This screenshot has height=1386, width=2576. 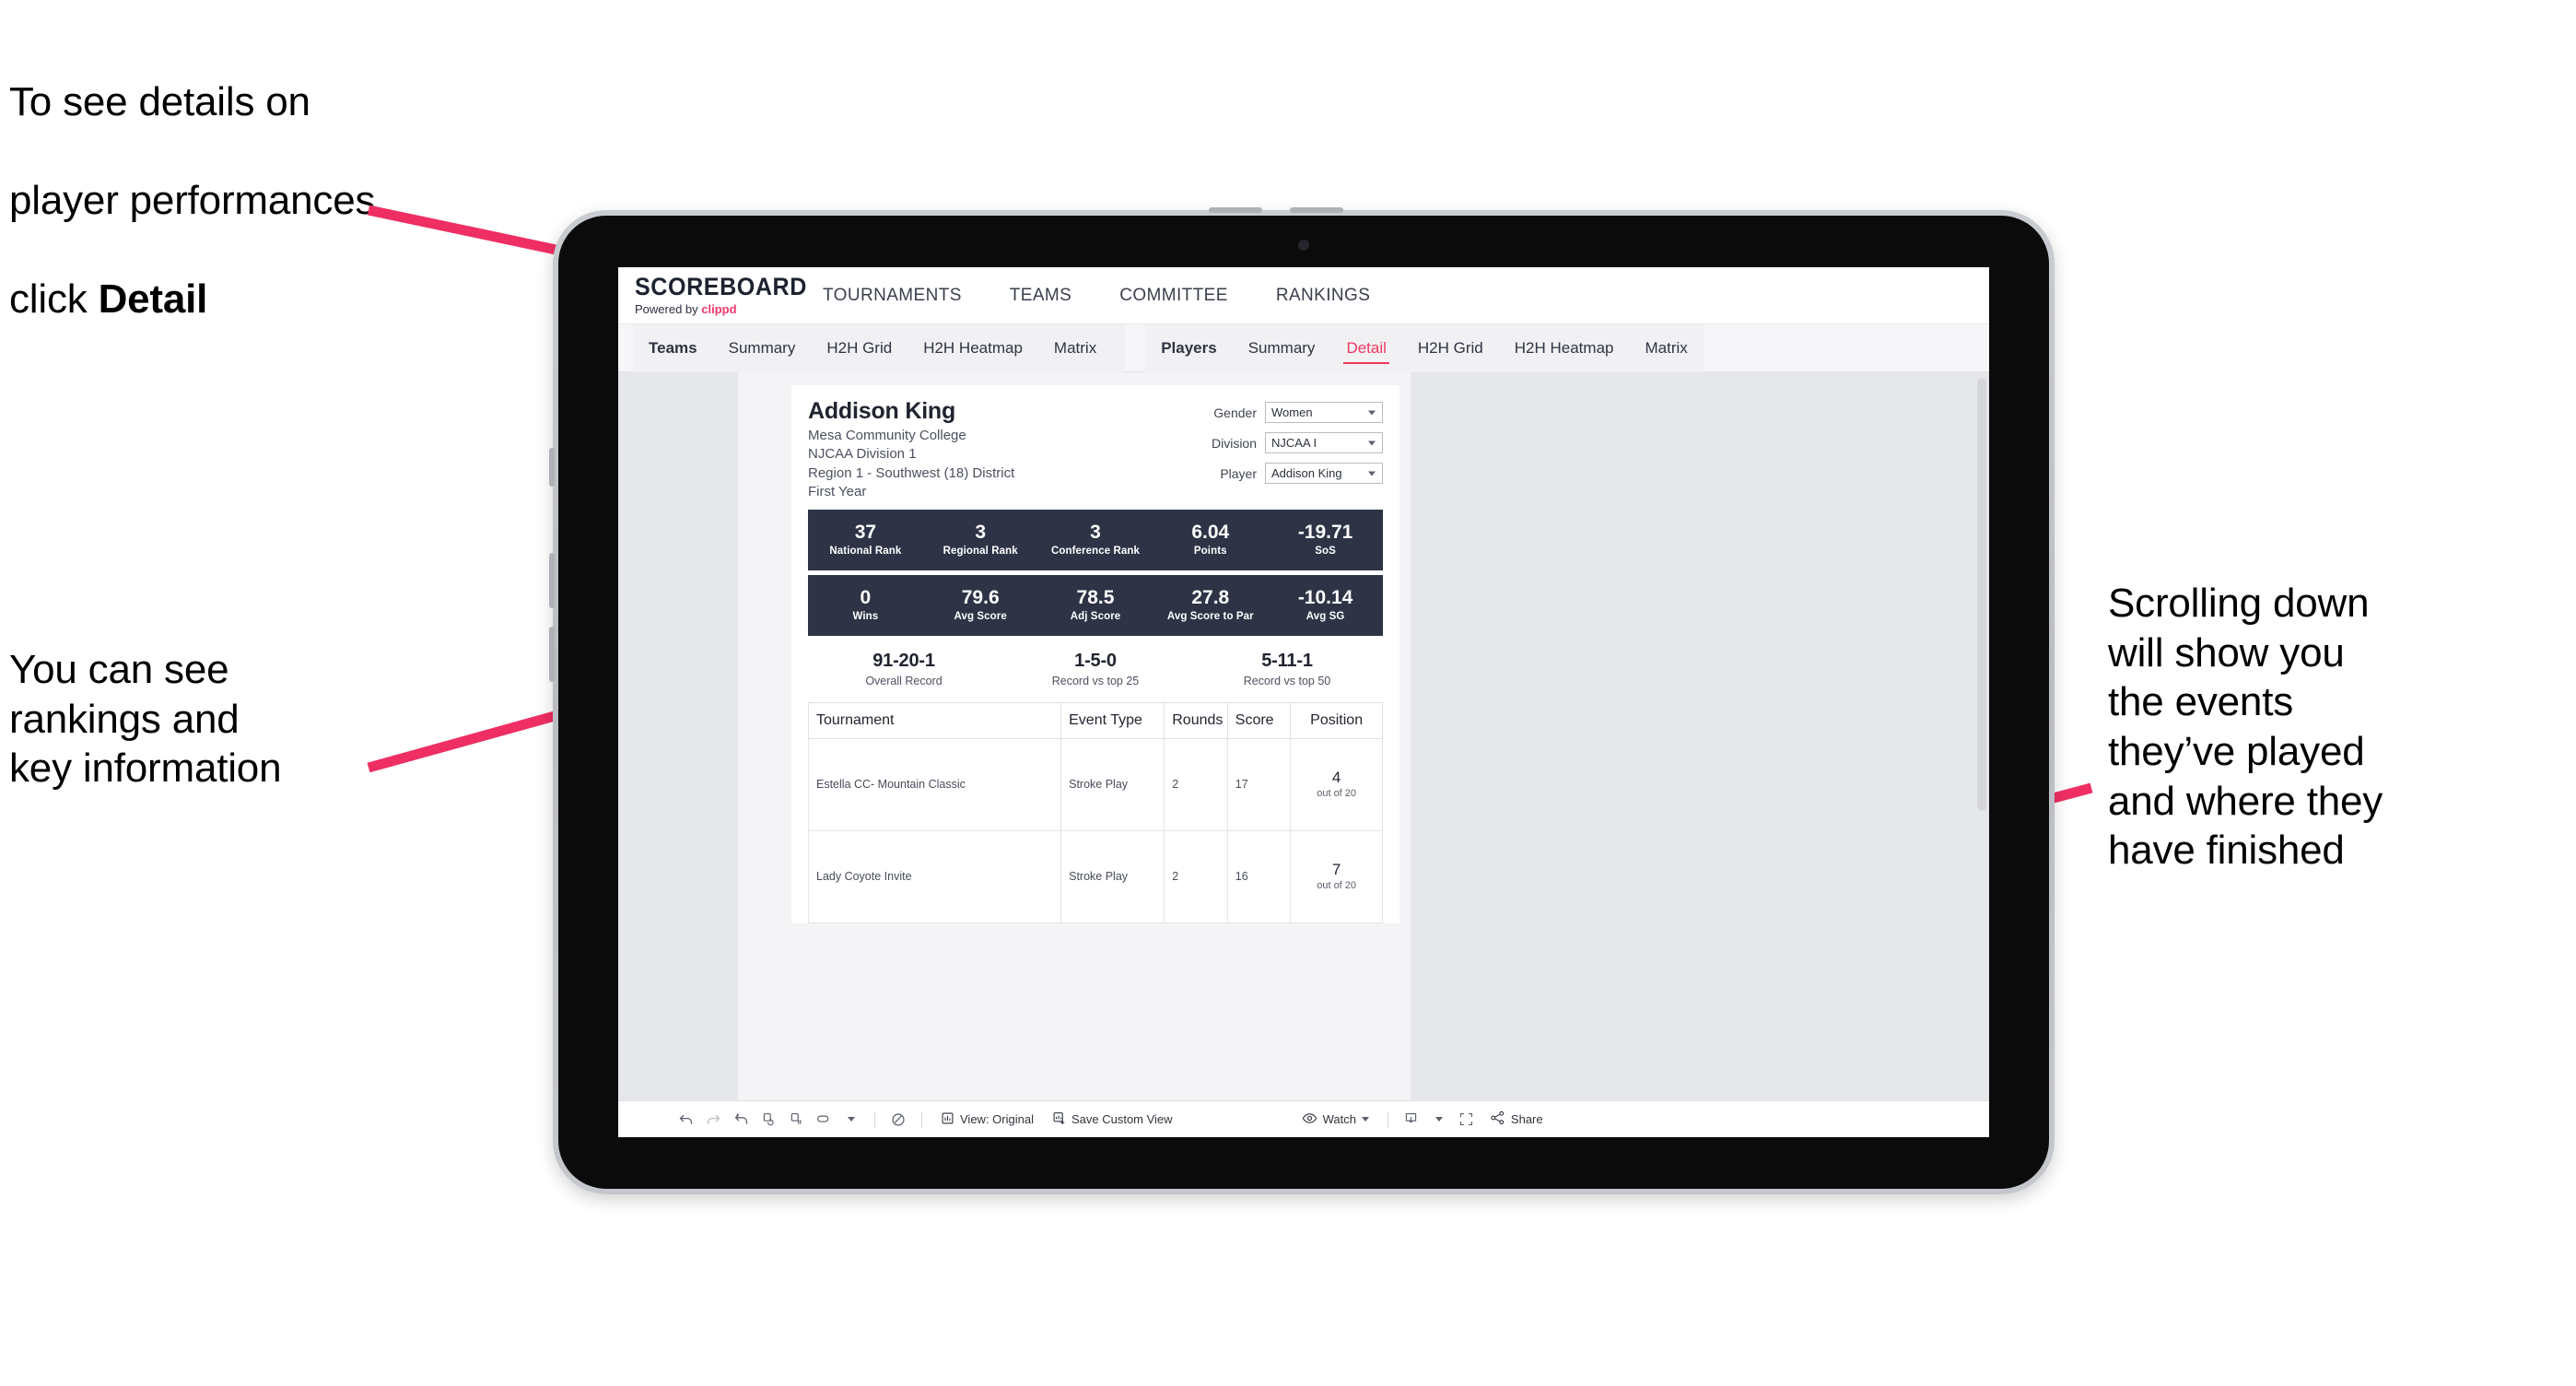 I want to click on tab-teams-matrix: Matrix, so click(x=1075, y=348).